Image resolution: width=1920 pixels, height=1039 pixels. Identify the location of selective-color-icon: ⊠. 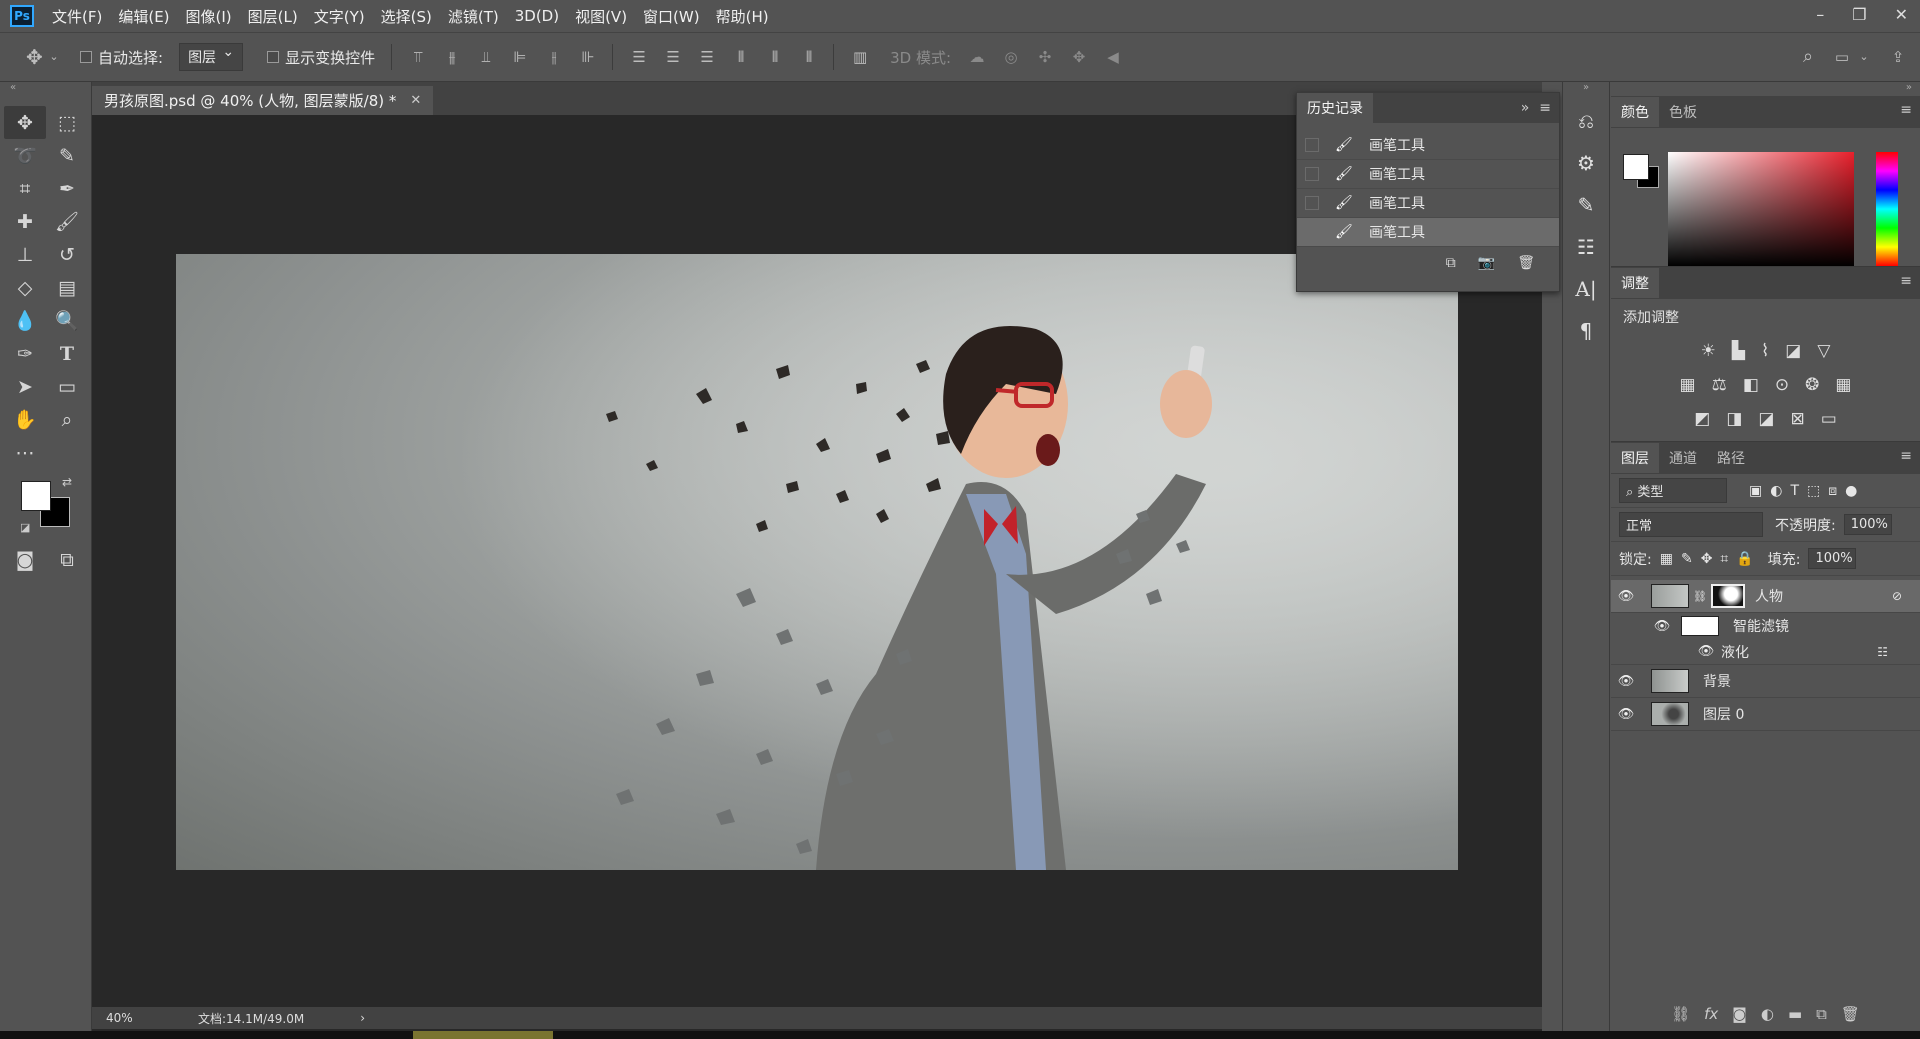
(1797, 419).